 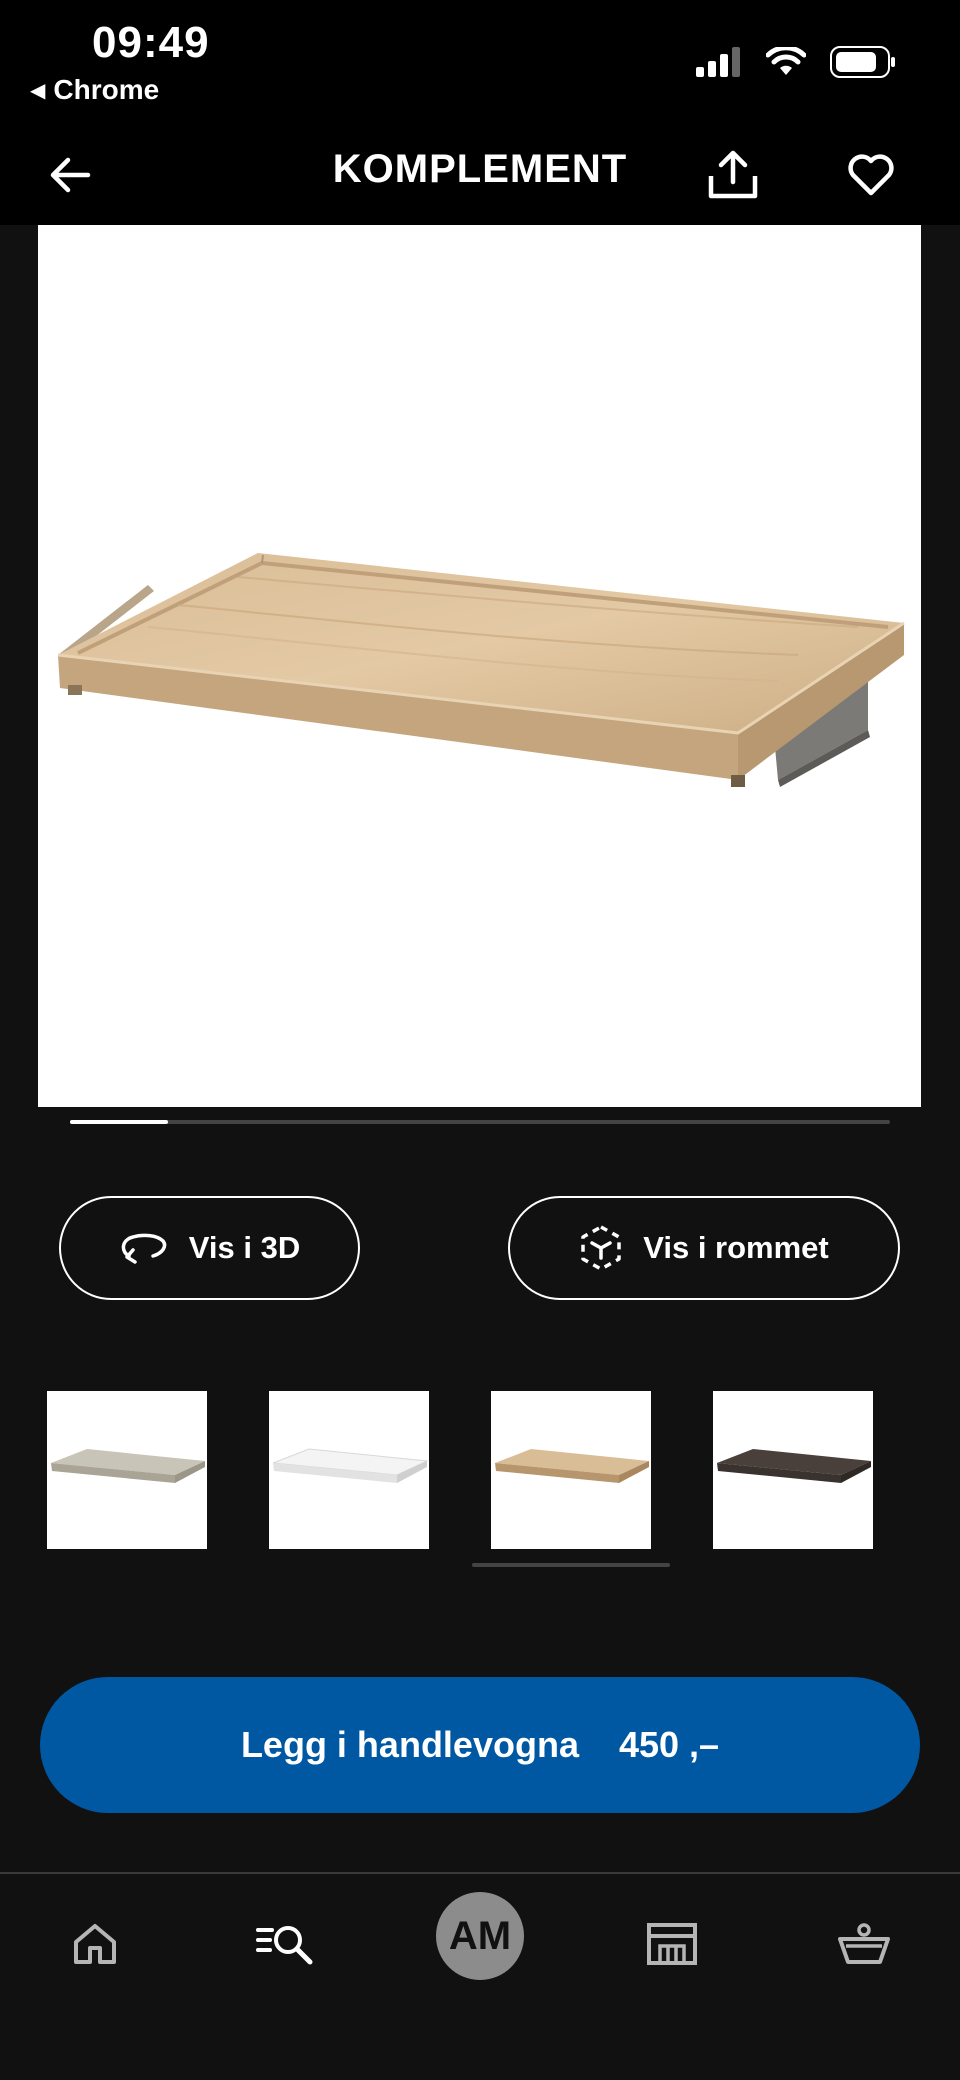 I want to click on home-icon, so click(x=95, y=1944).